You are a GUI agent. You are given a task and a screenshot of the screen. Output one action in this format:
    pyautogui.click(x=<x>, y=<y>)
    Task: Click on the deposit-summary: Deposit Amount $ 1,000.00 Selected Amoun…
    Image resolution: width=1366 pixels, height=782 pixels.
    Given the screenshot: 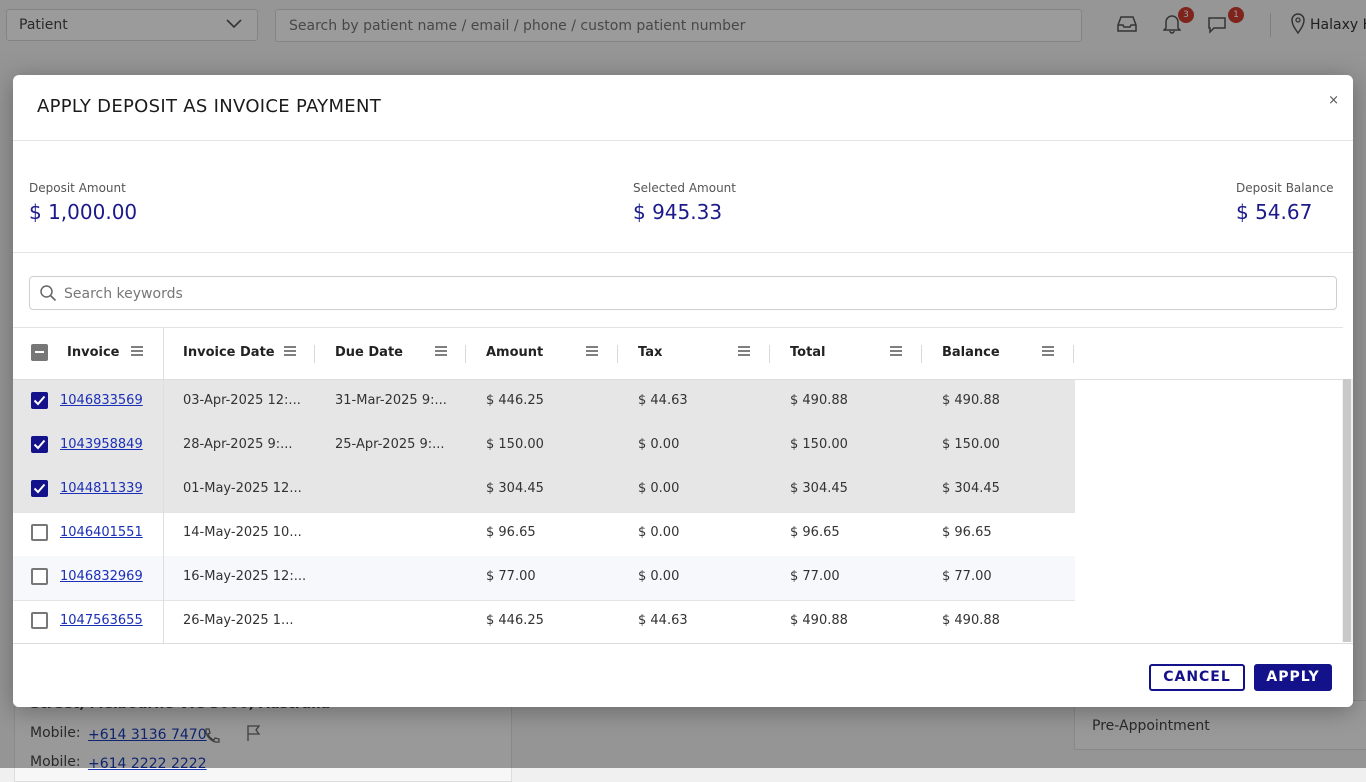 What is the action you would take?
    pyautogui.click(x=683, y=197)
    